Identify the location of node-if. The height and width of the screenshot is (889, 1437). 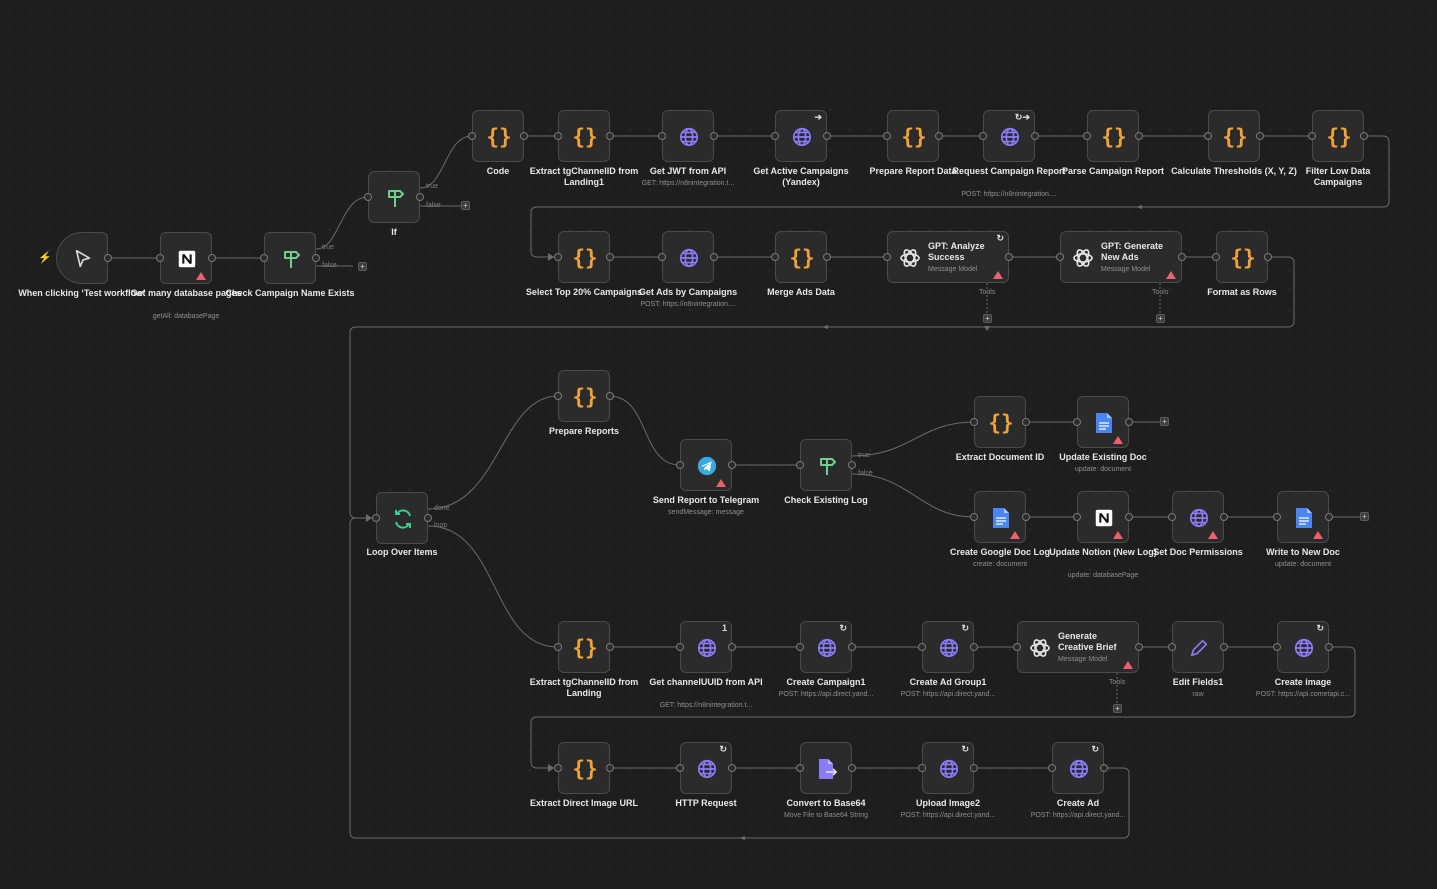
(394, 197).